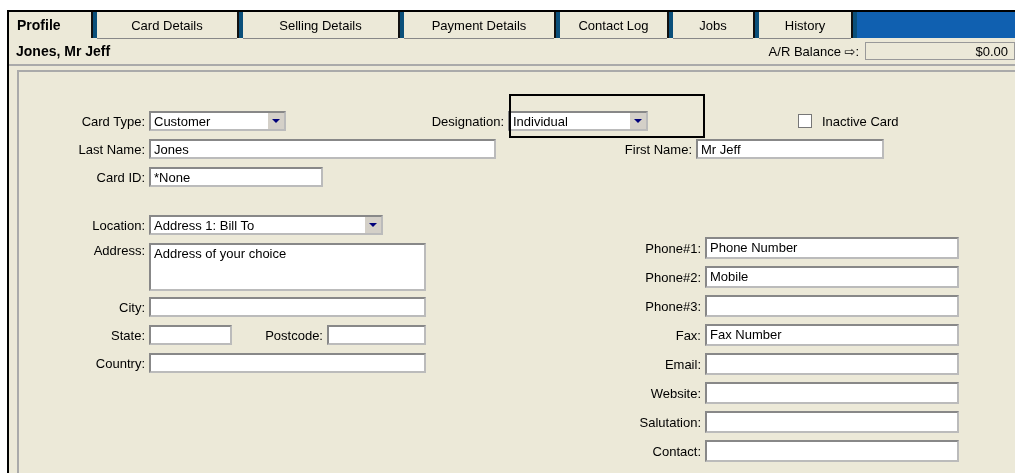 The height and width of the screenshot is (473, 1015). I want to click on text-field: Mobile, so click(832, 277).